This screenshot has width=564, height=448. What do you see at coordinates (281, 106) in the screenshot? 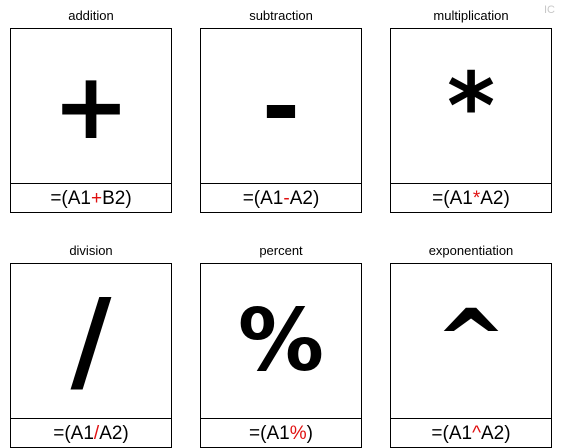
I see `minus-symbol: -` at bounding box center [281, 106].